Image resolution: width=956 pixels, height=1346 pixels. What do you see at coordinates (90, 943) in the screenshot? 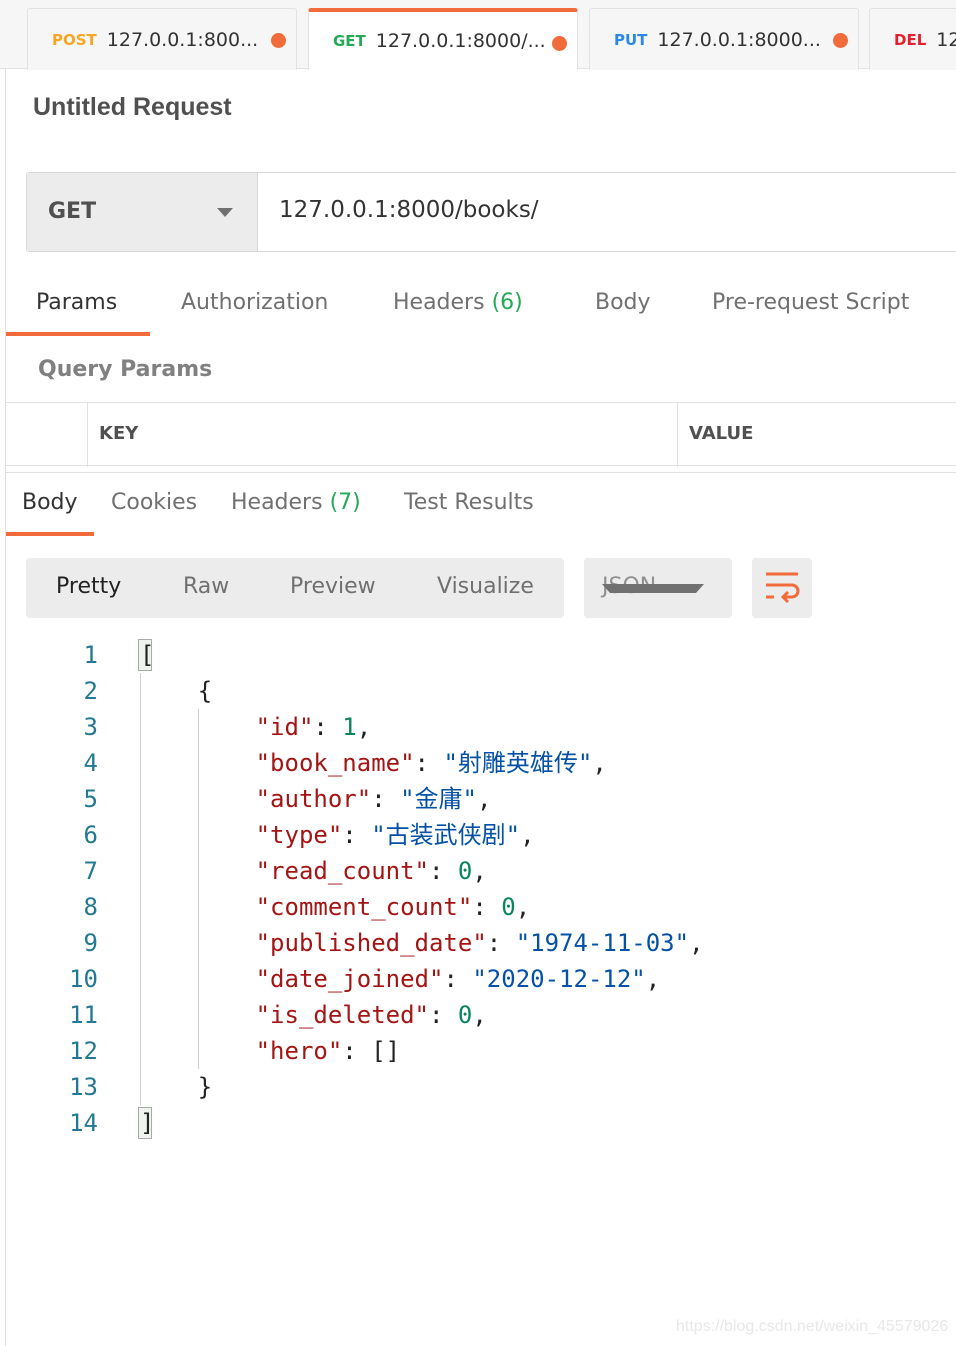
I see `line-number: 9` at bounding box center [90, 943].